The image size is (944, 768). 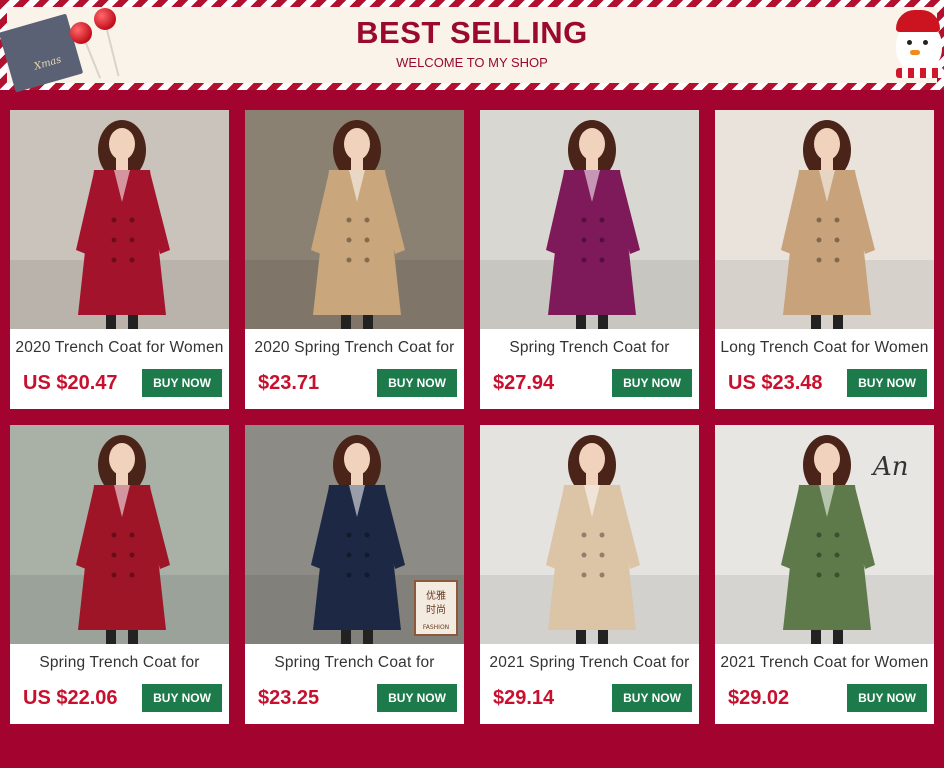 What do you see at coordinates (472, 62) in the screenshot?
I see `page-subtitle: WELCOME TO MY SHOP` at bounding box center [472, 62].